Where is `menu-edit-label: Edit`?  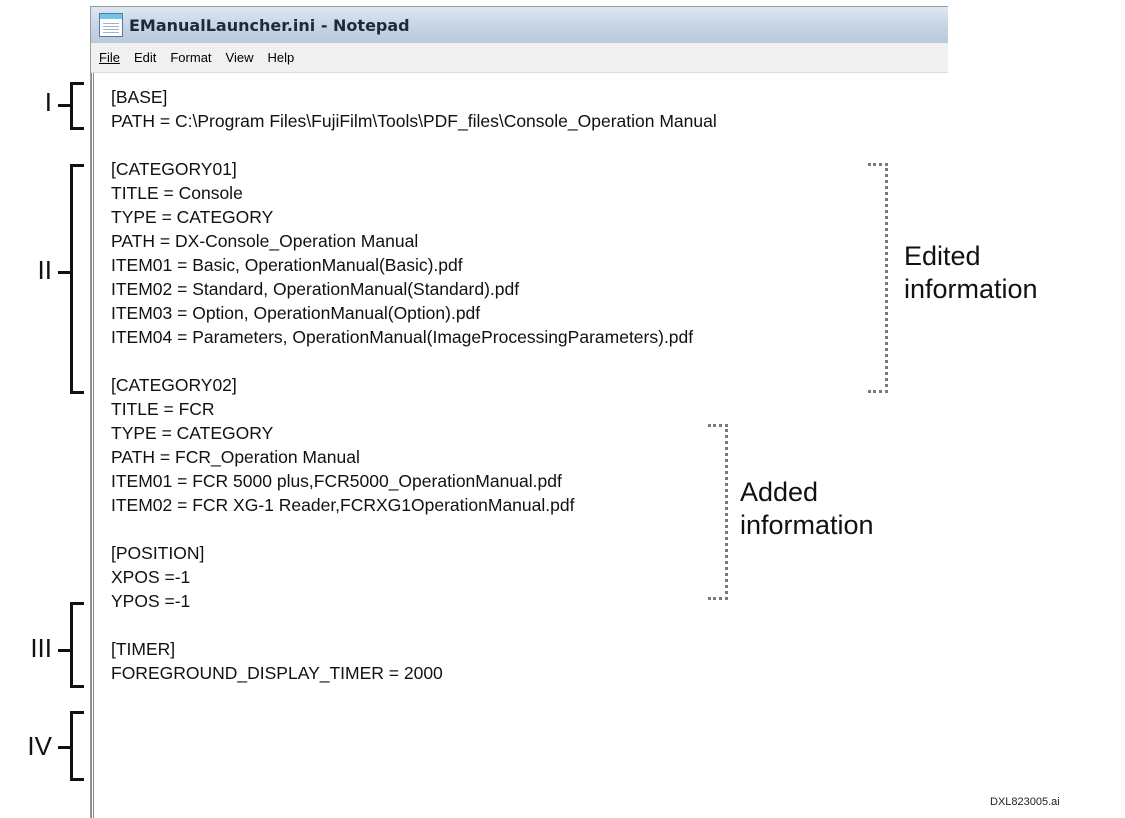
menu-edit-label: Edit is located at coordinates (145, 57).